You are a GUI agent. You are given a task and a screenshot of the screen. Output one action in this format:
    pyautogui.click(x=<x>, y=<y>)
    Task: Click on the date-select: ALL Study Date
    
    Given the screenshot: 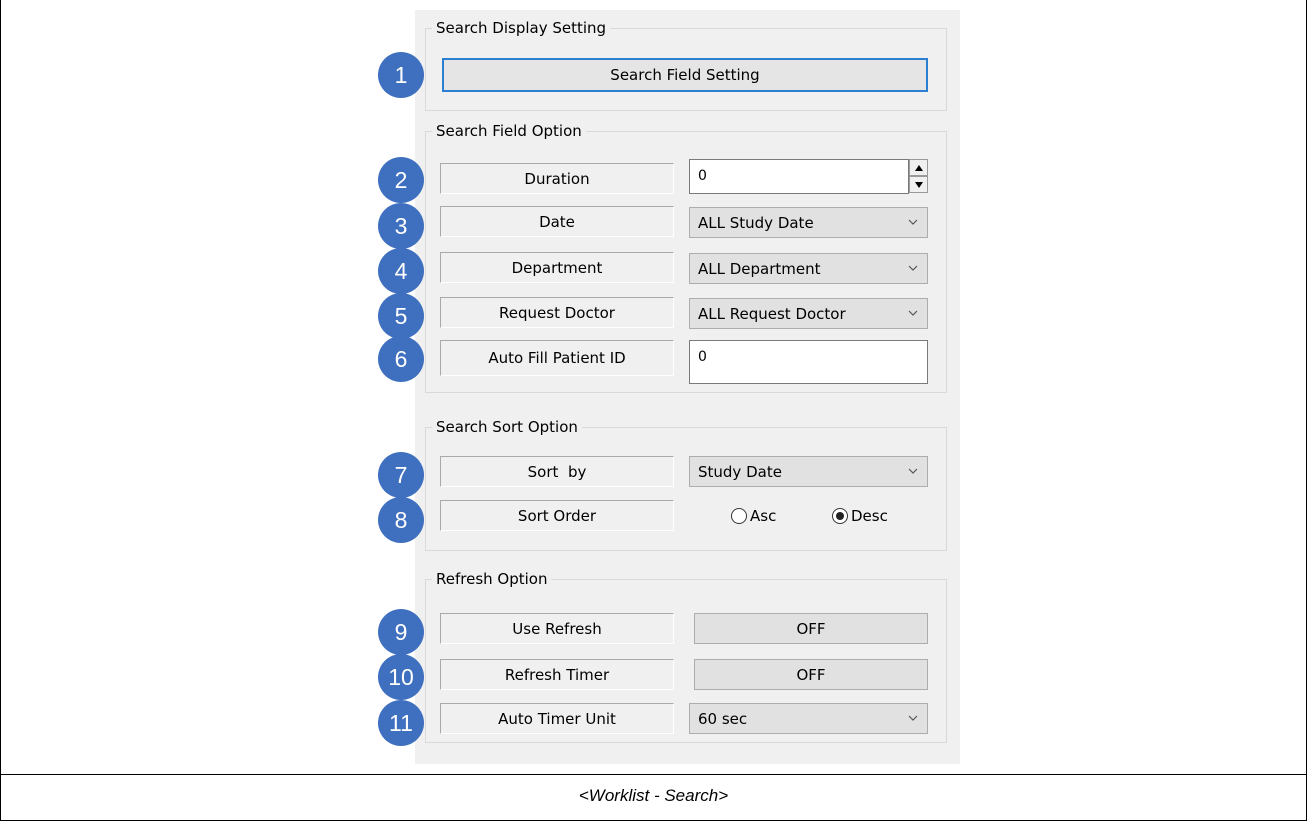 What is the action you would take?
    pyautogui.click(x=808, y=222)
    